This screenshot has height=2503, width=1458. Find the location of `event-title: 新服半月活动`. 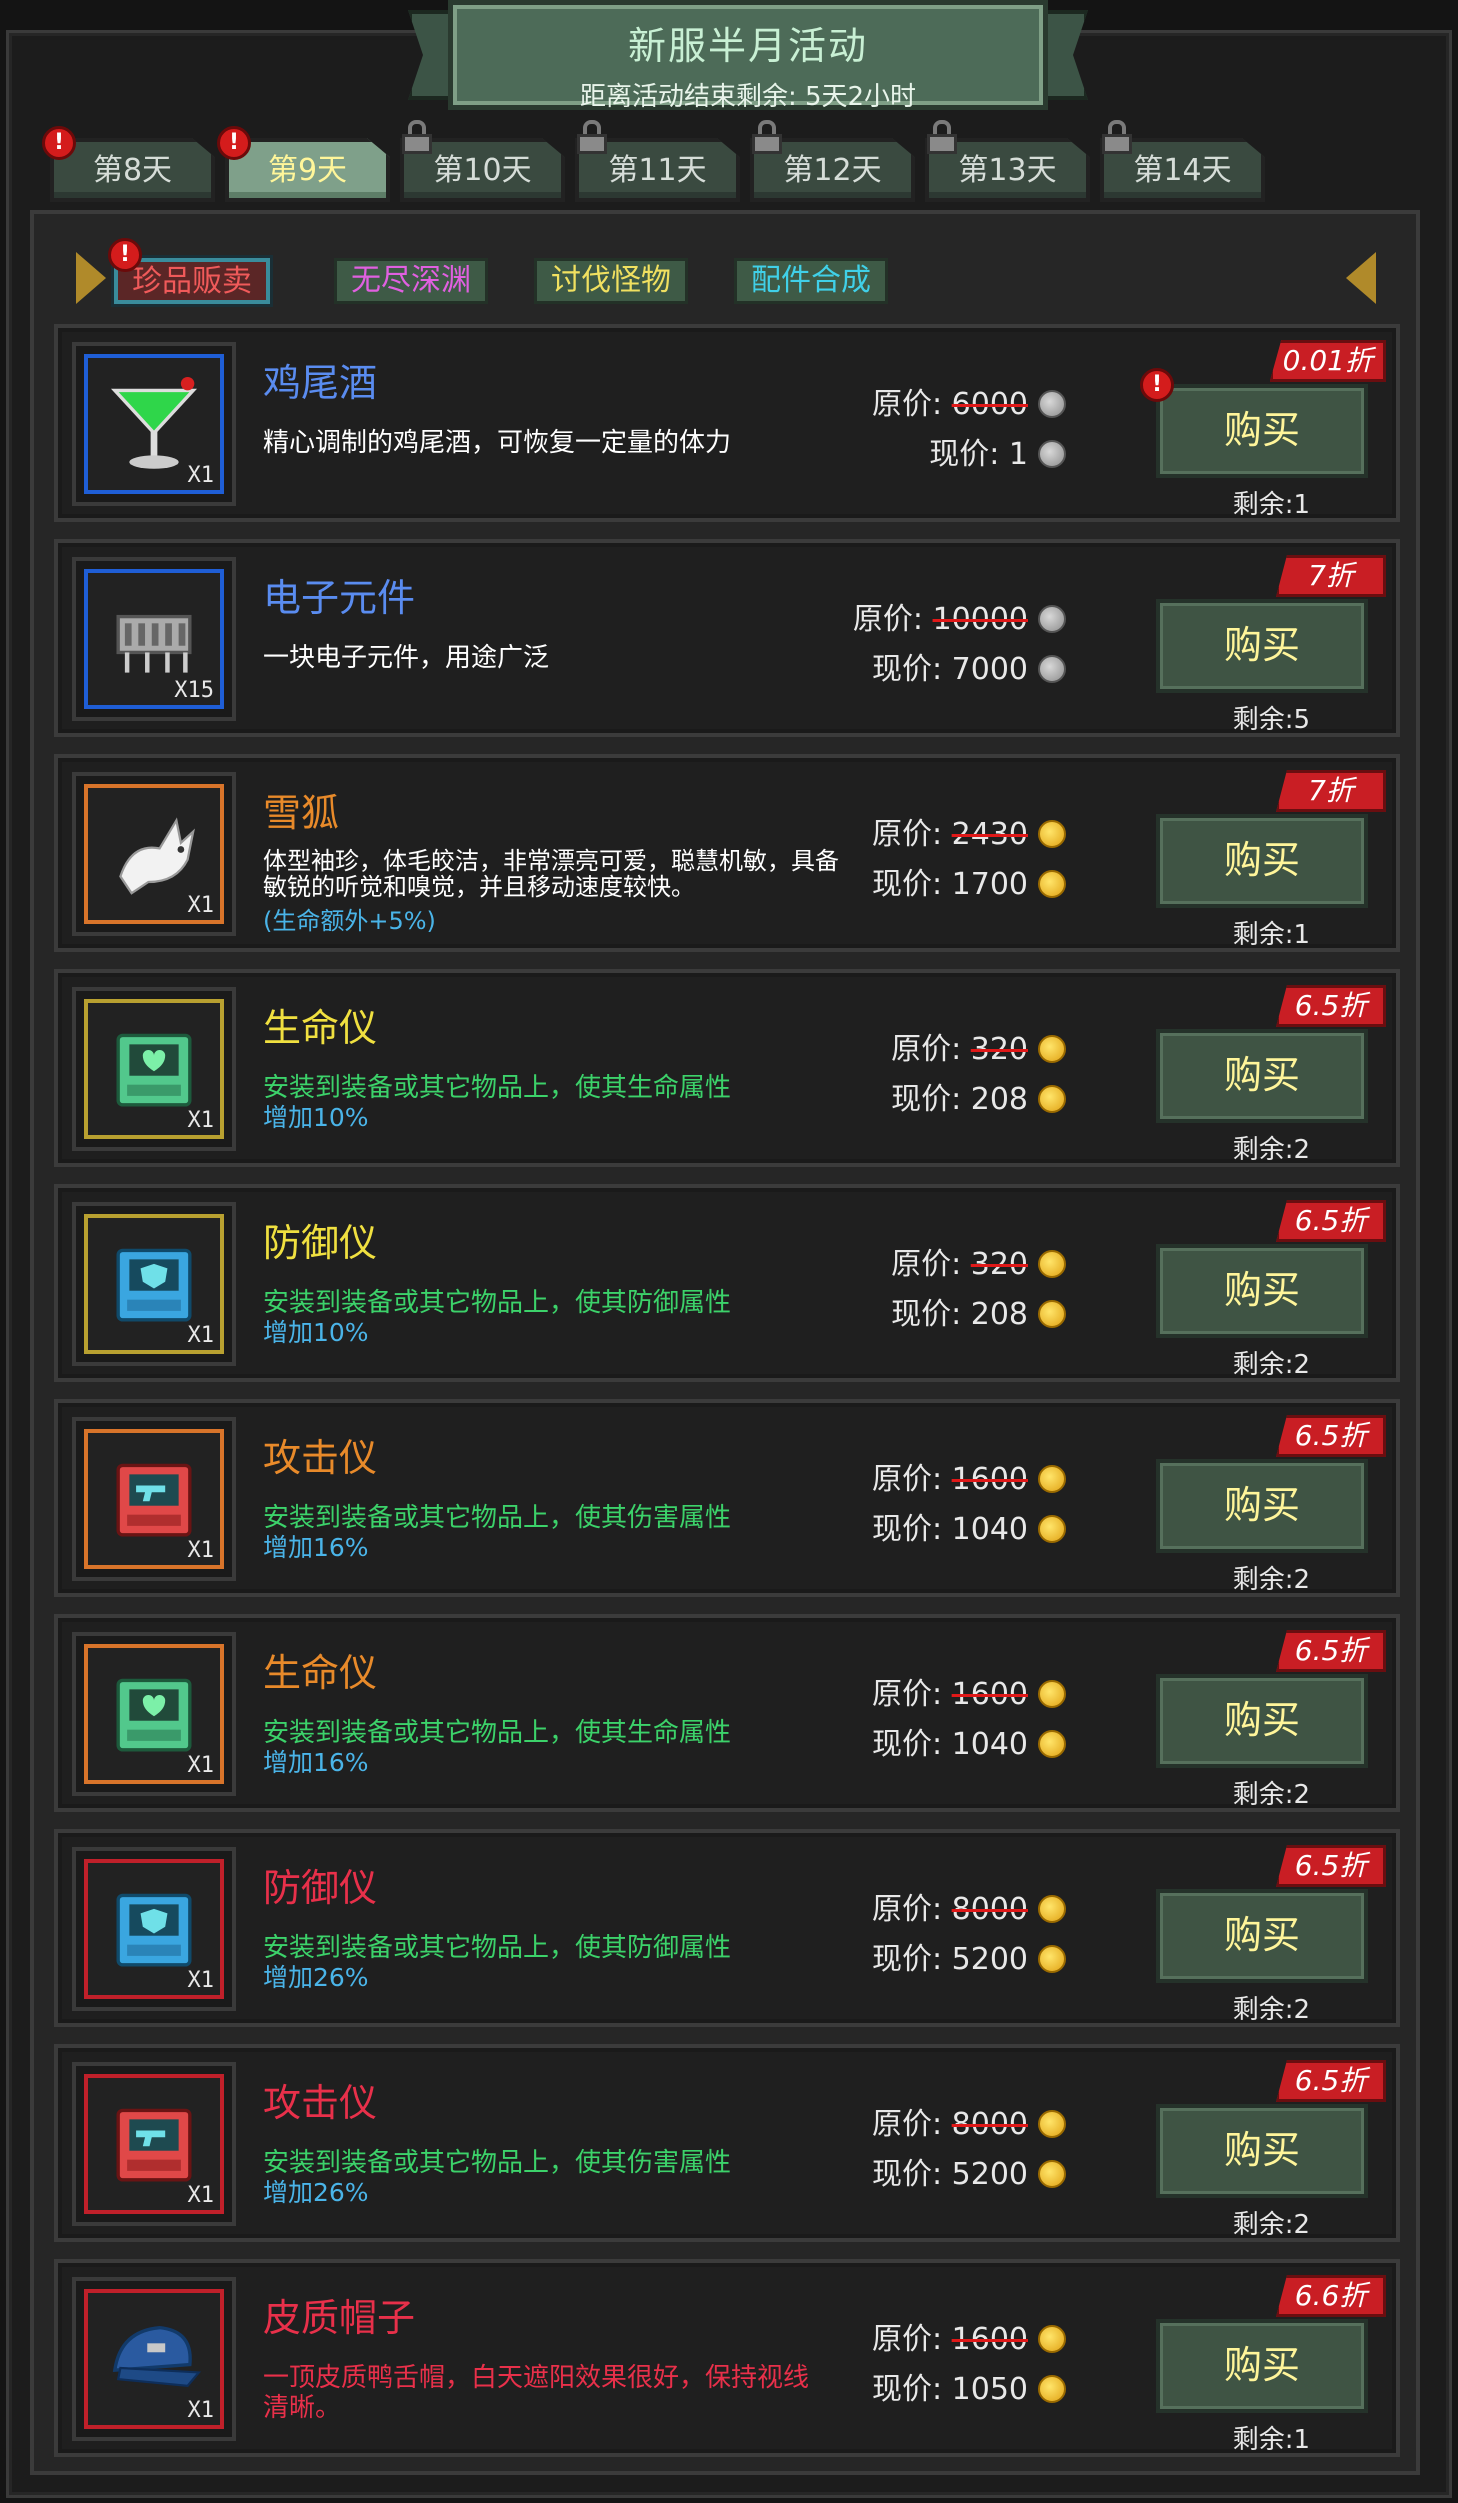

event-title: 新服半月活动 is located at coordinates (747, 46).